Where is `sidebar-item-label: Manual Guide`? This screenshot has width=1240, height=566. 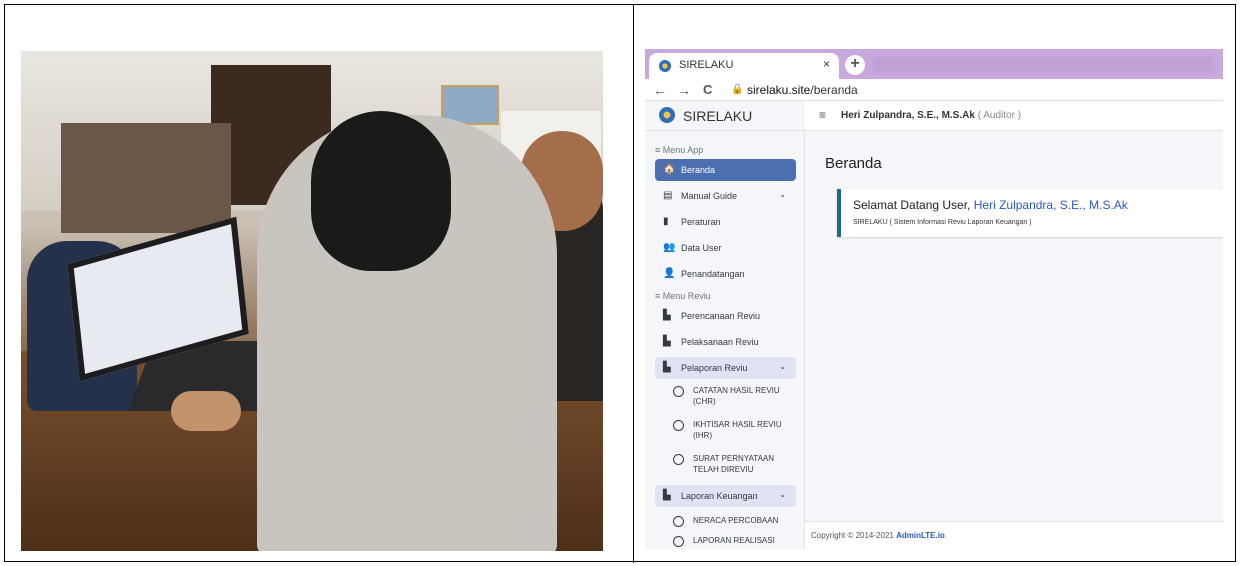
sidebar-item-label: Manual Guide is located at coordinates (709, 196).